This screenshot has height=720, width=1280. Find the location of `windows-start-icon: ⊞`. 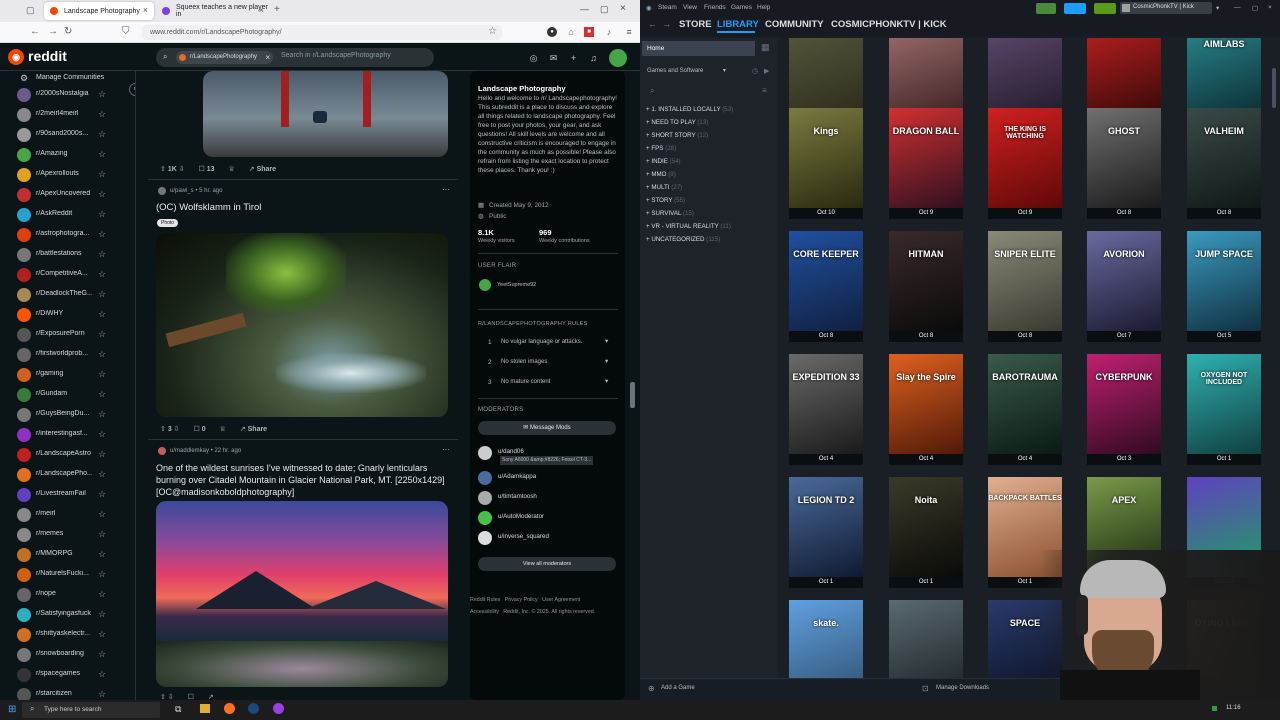

windows-start-icon: ⊞ is located at coordinates (12, 709).